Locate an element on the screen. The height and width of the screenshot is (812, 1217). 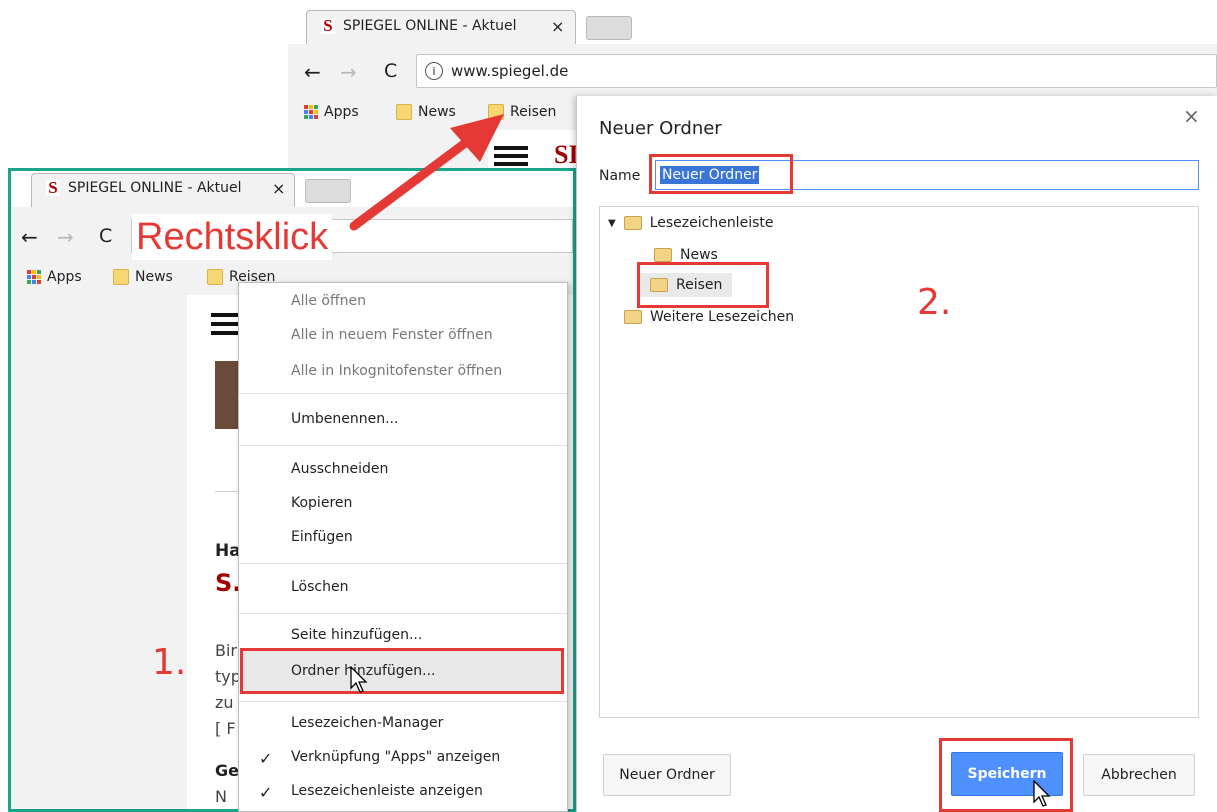
new-folder-button: Neuer Ordner is located at coordinates (667, 775).